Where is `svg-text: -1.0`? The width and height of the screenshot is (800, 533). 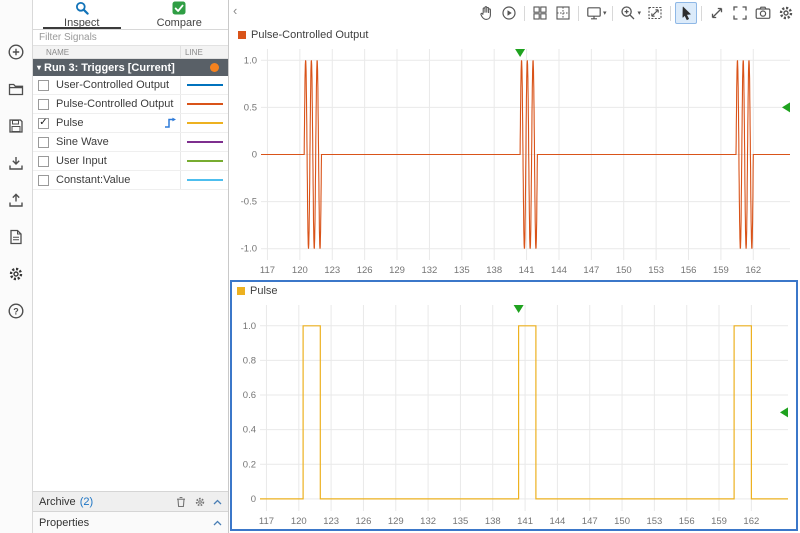
svg-text: -1.0 is located at coordinates (249, 249).